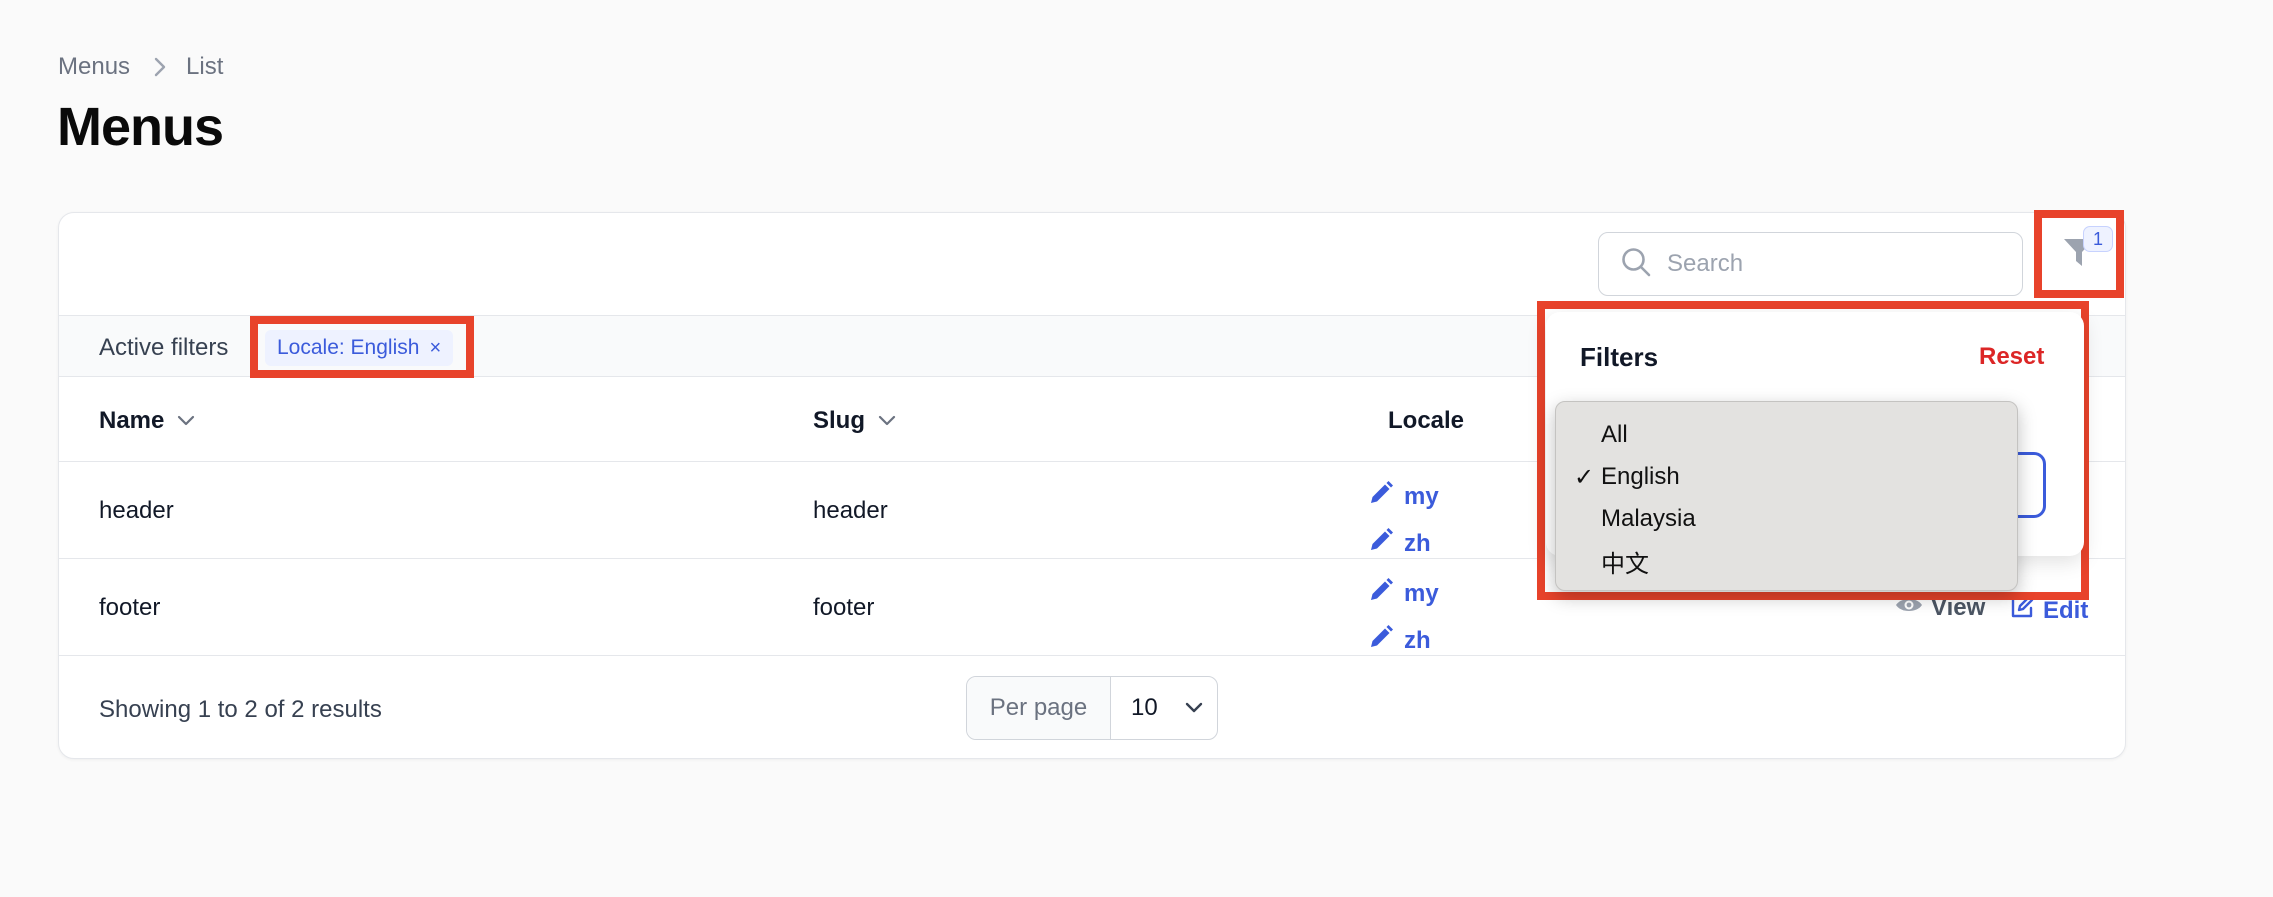  What do you see at coordinates (2011, 357) in the screenshot?
I see `reset-filters-button: Reset` at bounding box center [2011, 357].